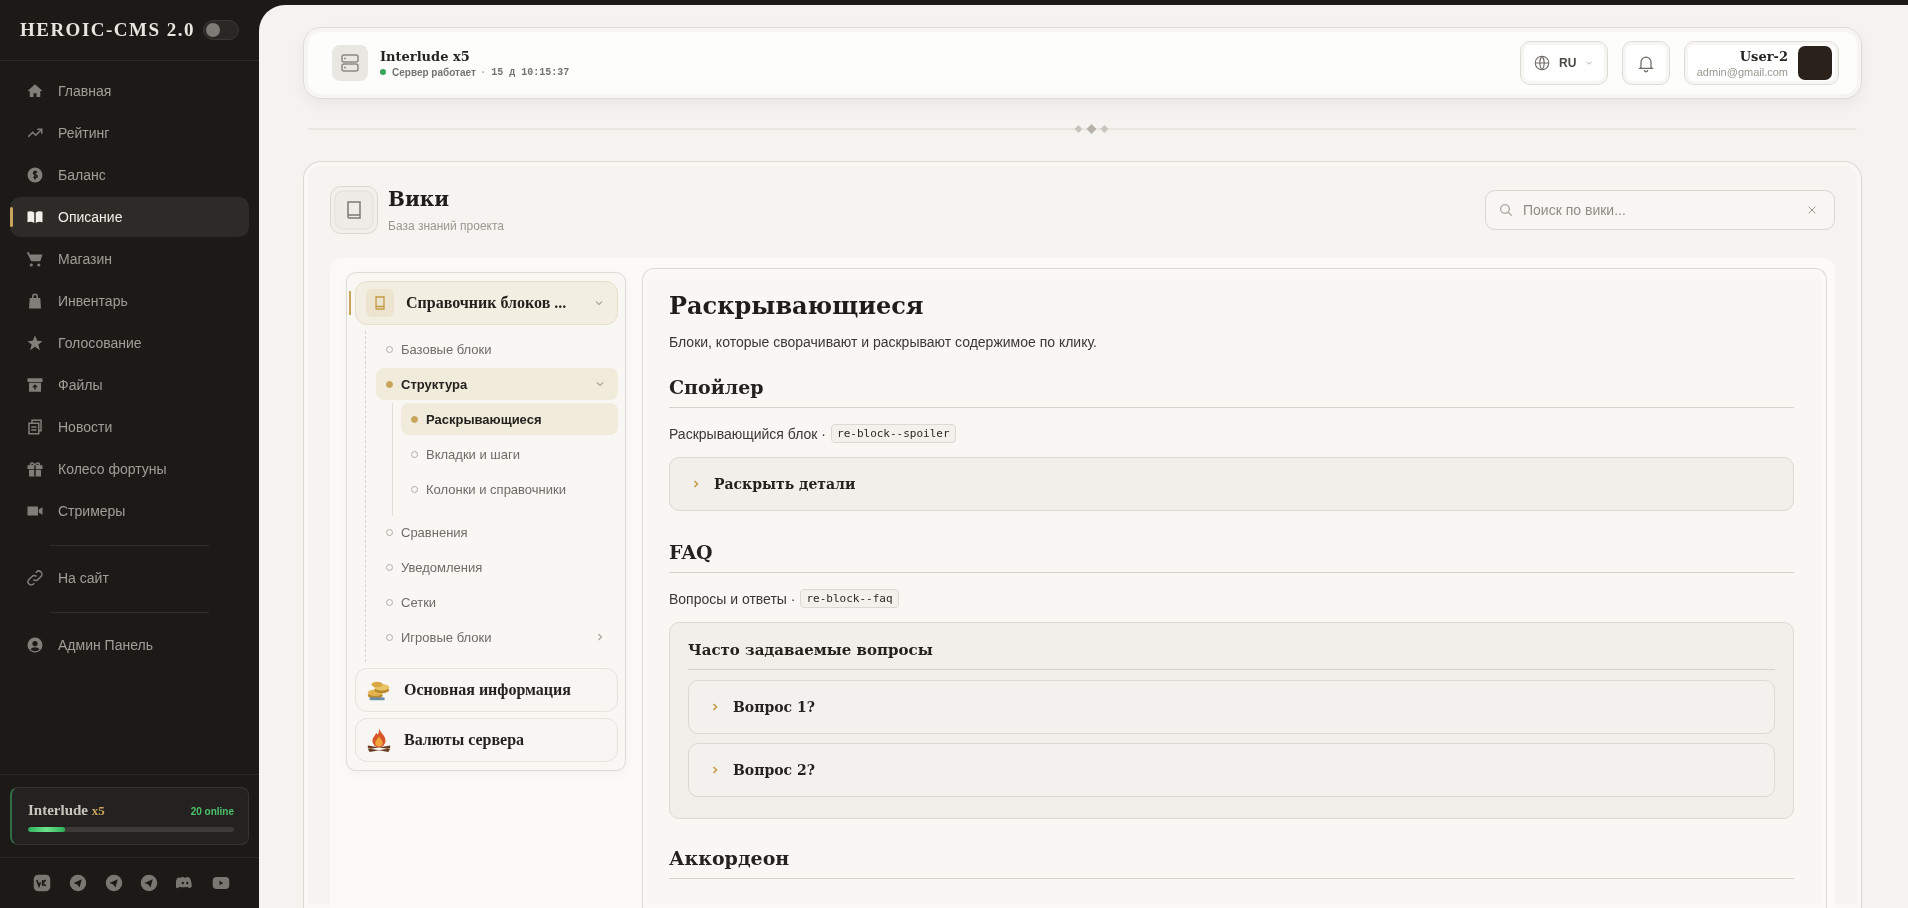  Describe the element at coordinates (509, 454) in the screenshot. I see `nav-item: Вкладки и шаги` at that location.